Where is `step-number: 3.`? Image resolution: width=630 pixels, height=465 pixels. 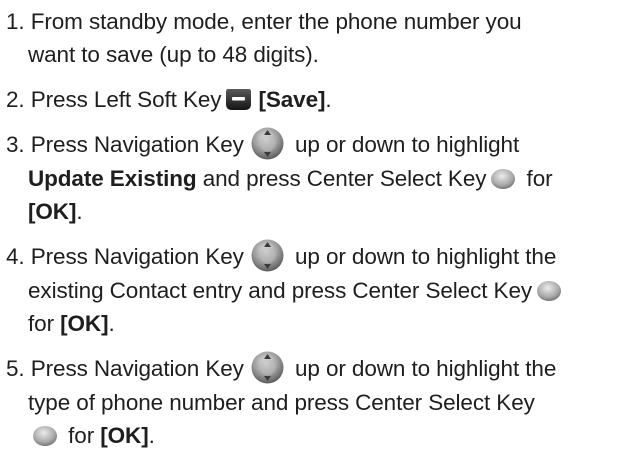
step-number: 3. is located at coordinates (15, 144).